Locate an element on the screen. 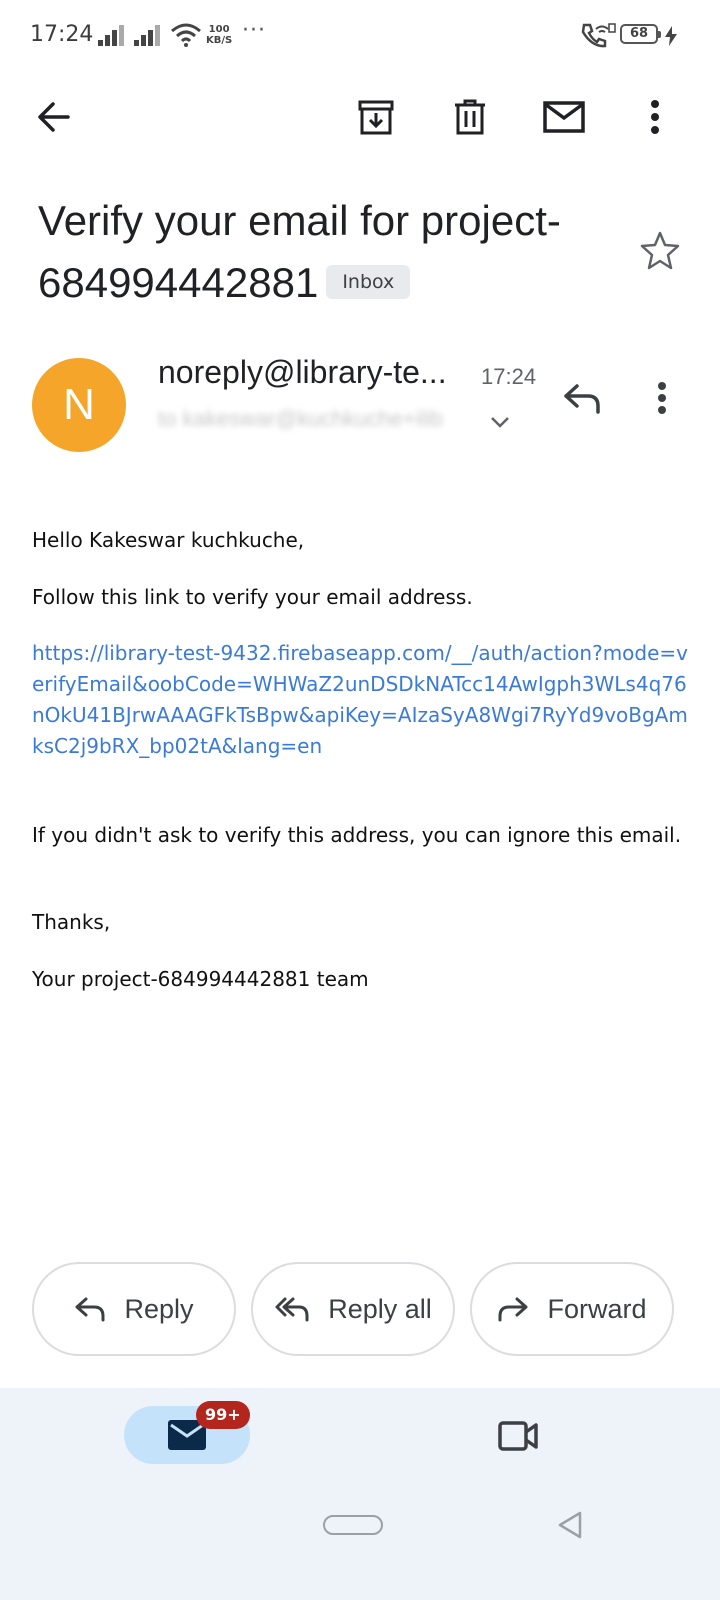  unread-count-badge: 99+ is located at coordinates (223, 1415).